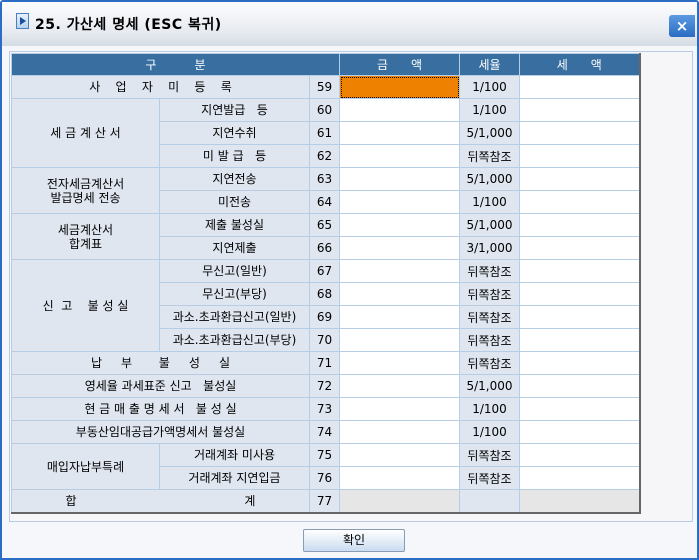 This screenshot has height=560, width=699. Describe the element at coordinates (175, 64) in the screenshot. I see `header-category: 구 분` at that location.